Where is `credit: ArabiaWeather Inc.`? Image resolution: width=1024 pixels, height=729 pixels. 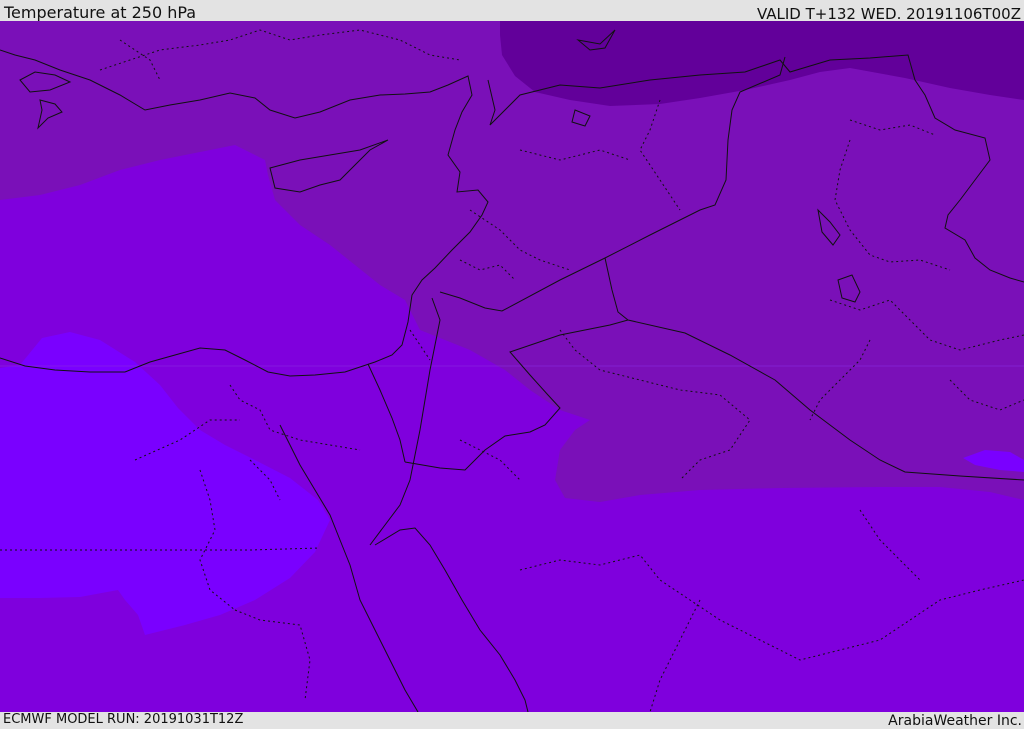 credit: ArabiaWeather Inc. is located at coordinates (955, 721).